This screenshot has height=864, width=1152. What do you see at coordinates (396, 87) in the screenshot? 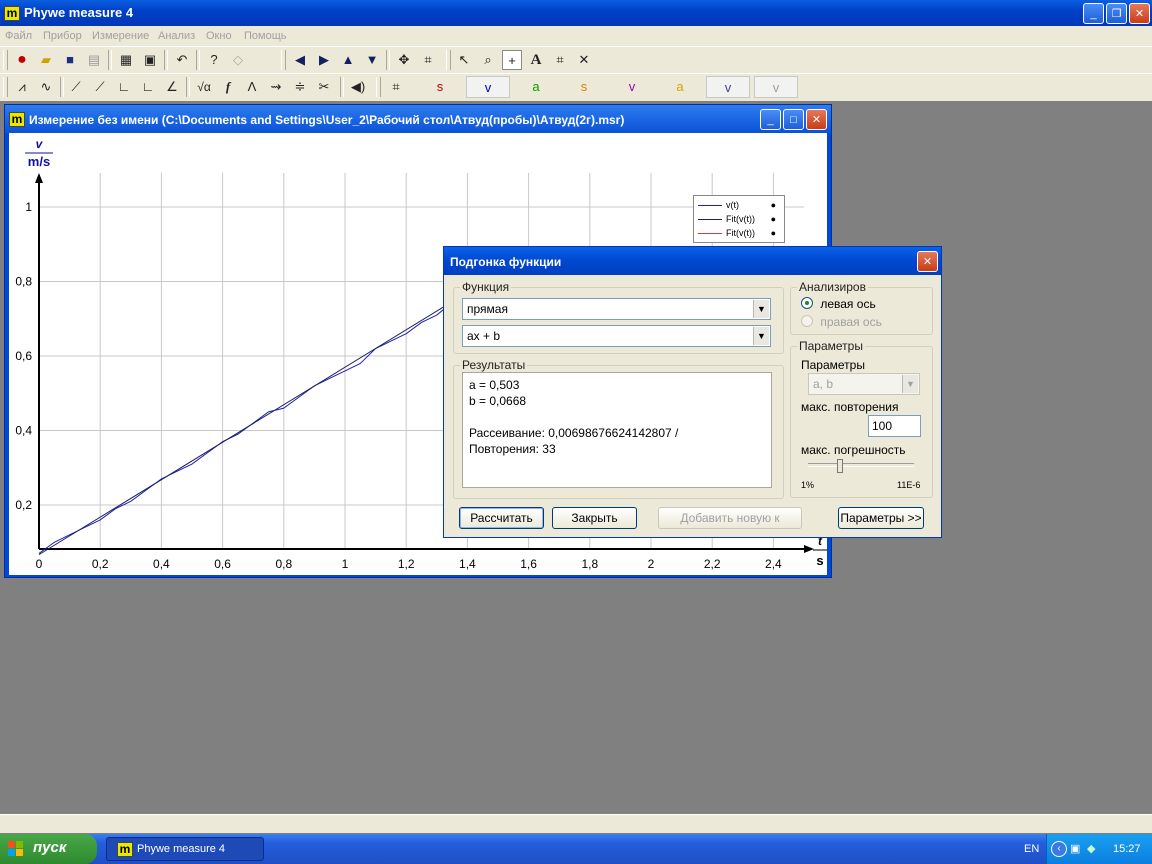
I see `channel-manager-icon: ⌗` at bounding box center [396, 87].